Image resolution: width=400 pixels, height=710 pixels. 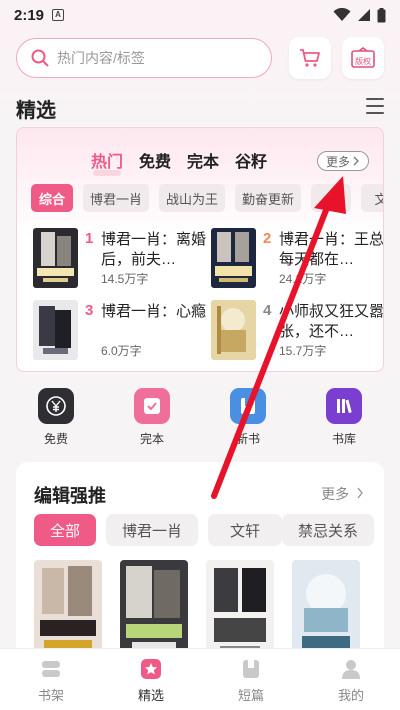 What do you see at coordinates (342, 14) in the screenshot?
I see `wifi-icon` at bounding box center [342, 14].